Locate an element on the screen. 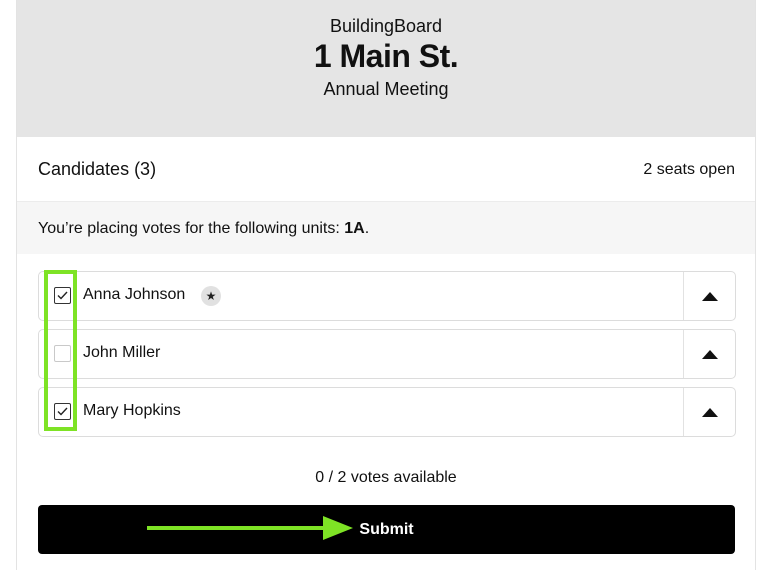 The height and width of the screenshot is (570, 771). candidate-name: Mary Hopkins is located at coordinates (132, 410).